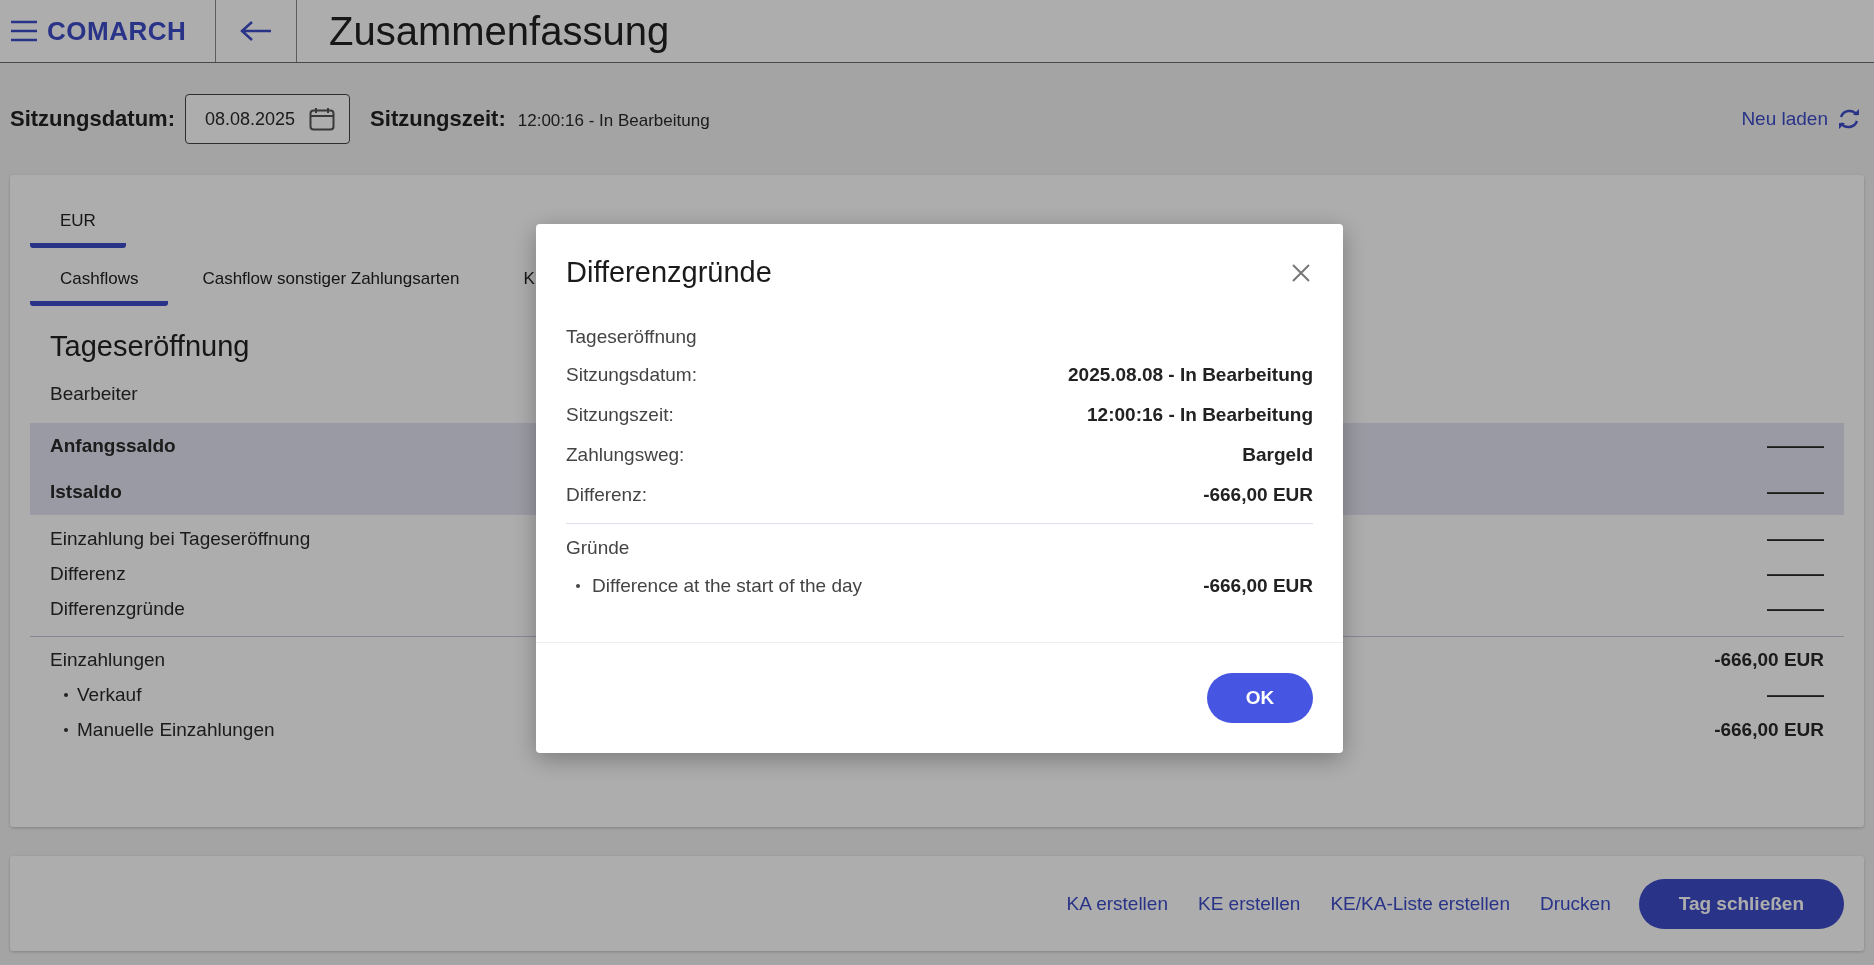 Image resolution: width=1874 pixels, height=965 pixels. I want to click on action-link: KE/KA-Liste erstellen, so click(1420, 903).